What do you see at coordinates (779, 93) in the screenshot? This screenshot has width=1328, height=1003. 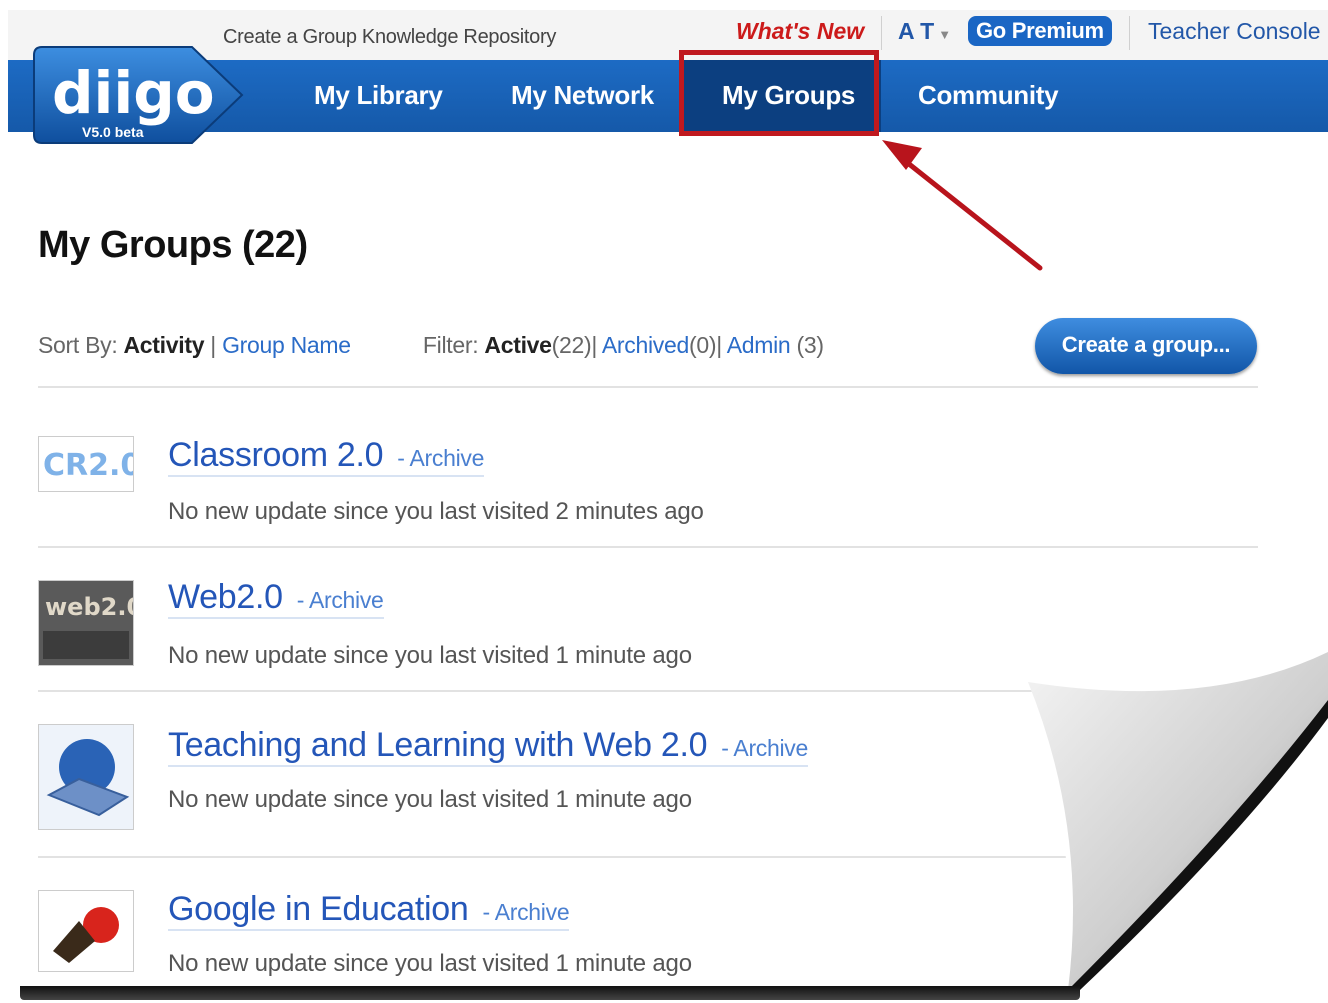 I see `highlight-box` at bounding box center [779, 93].